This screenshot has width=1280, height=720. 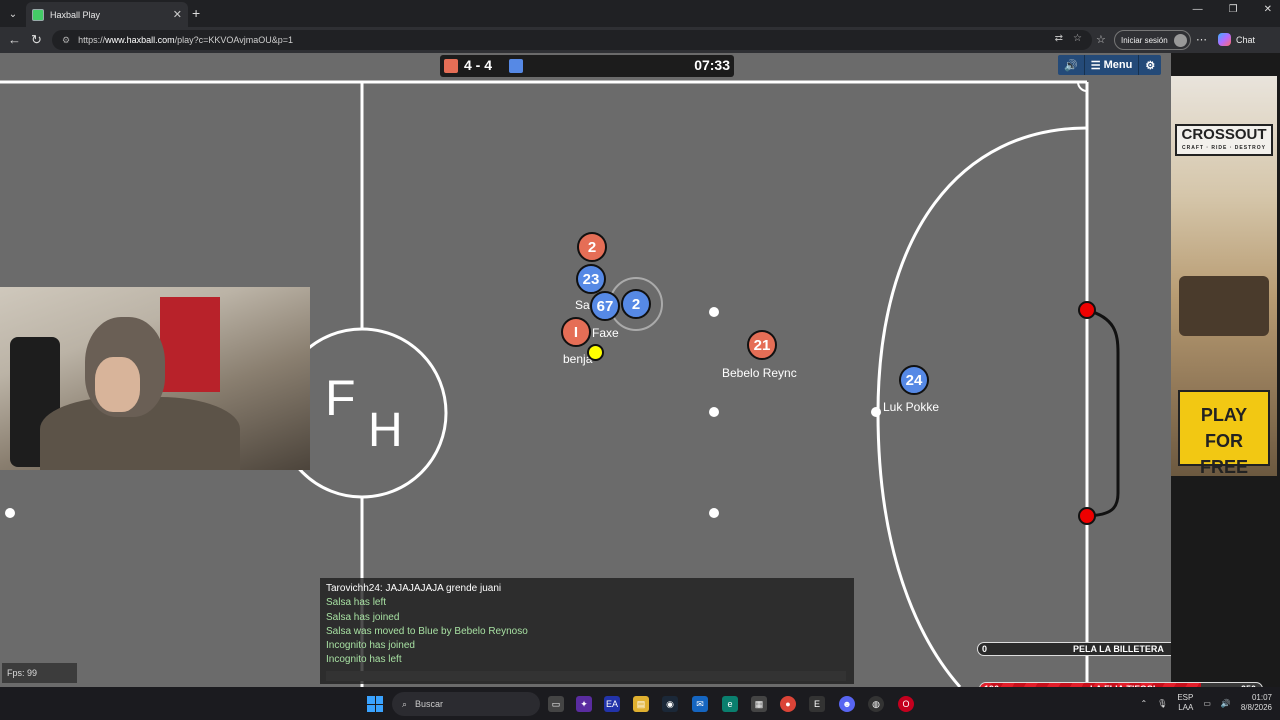 I want to click on tab-close-icon: ✕, so click(x=177, y=14).